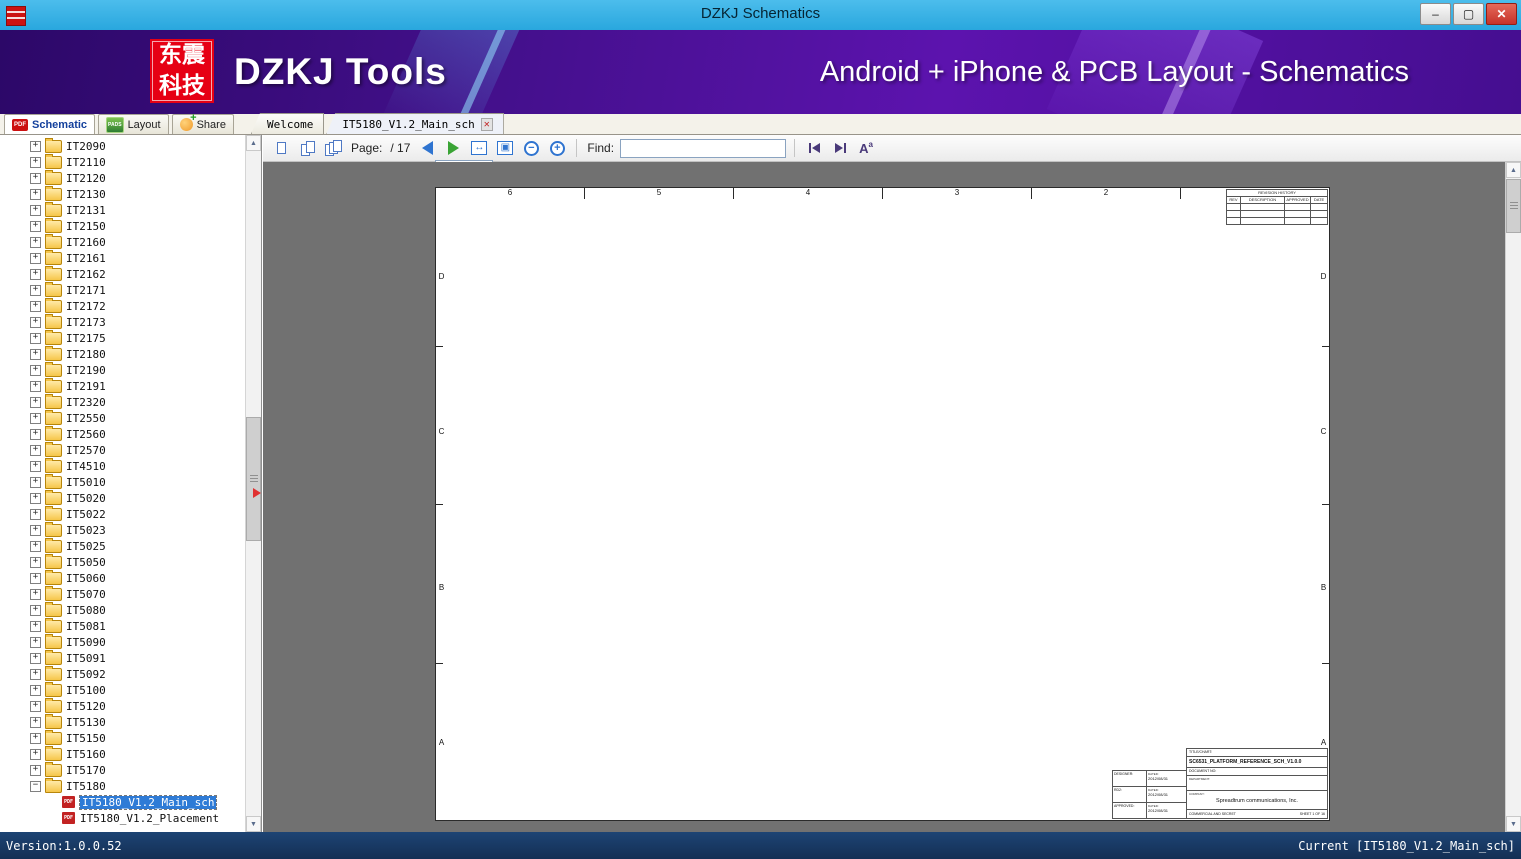 Image resolution: width=1521 pixels, height=859 pixels. Describe the element at coordinates (122, 577) in the screenshot. I see `tree-folder-IT5060: + IT5060` at that location.